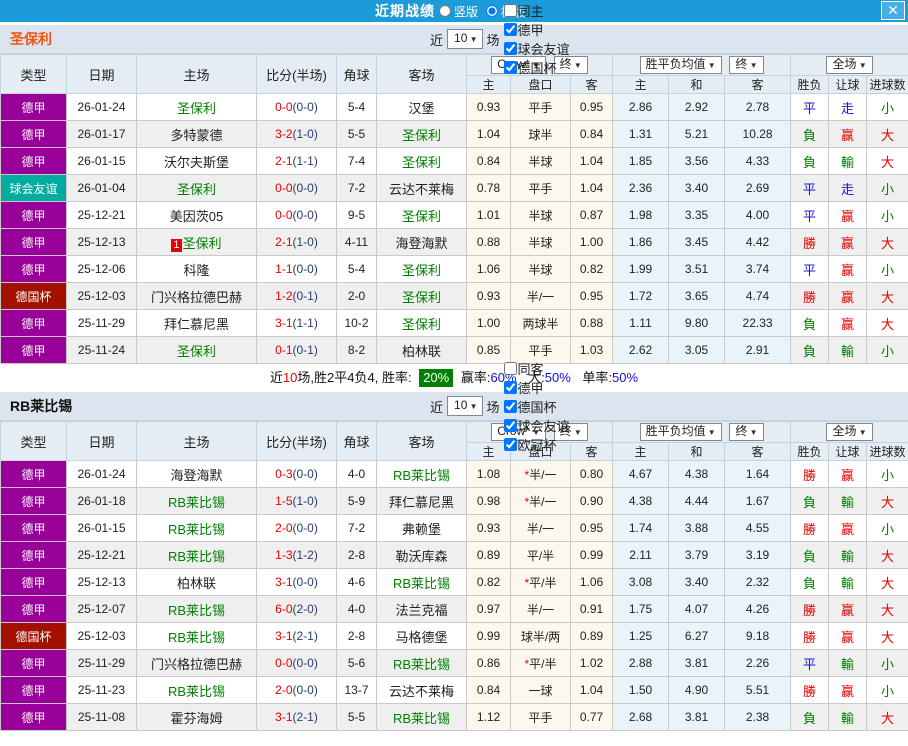 This screenshot has height=746, width=908. I want to click on close-icon: ✕, so click(893, 10).